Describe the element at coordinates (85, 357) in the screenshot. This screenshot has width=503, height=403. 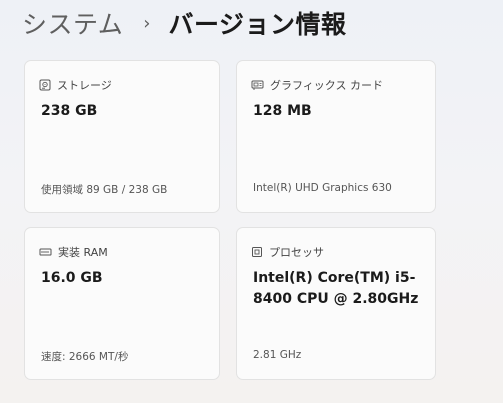
I see `ram-speed-text: 速度: 2666 MT/秒` at that location.